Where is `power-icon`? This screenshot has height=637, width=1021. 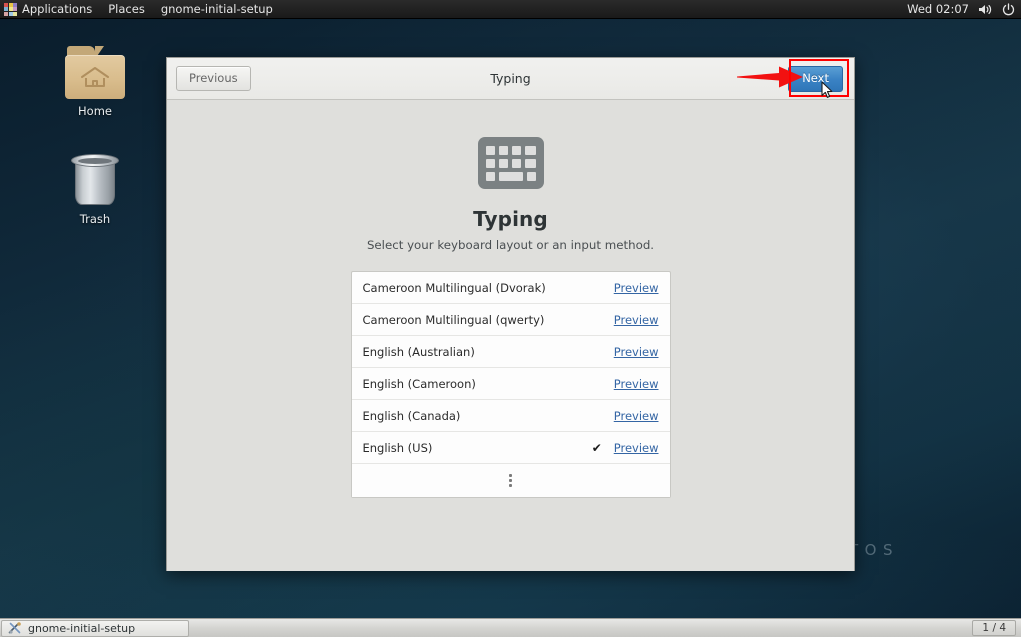
power-icon is located at coordinates (1008, 9).